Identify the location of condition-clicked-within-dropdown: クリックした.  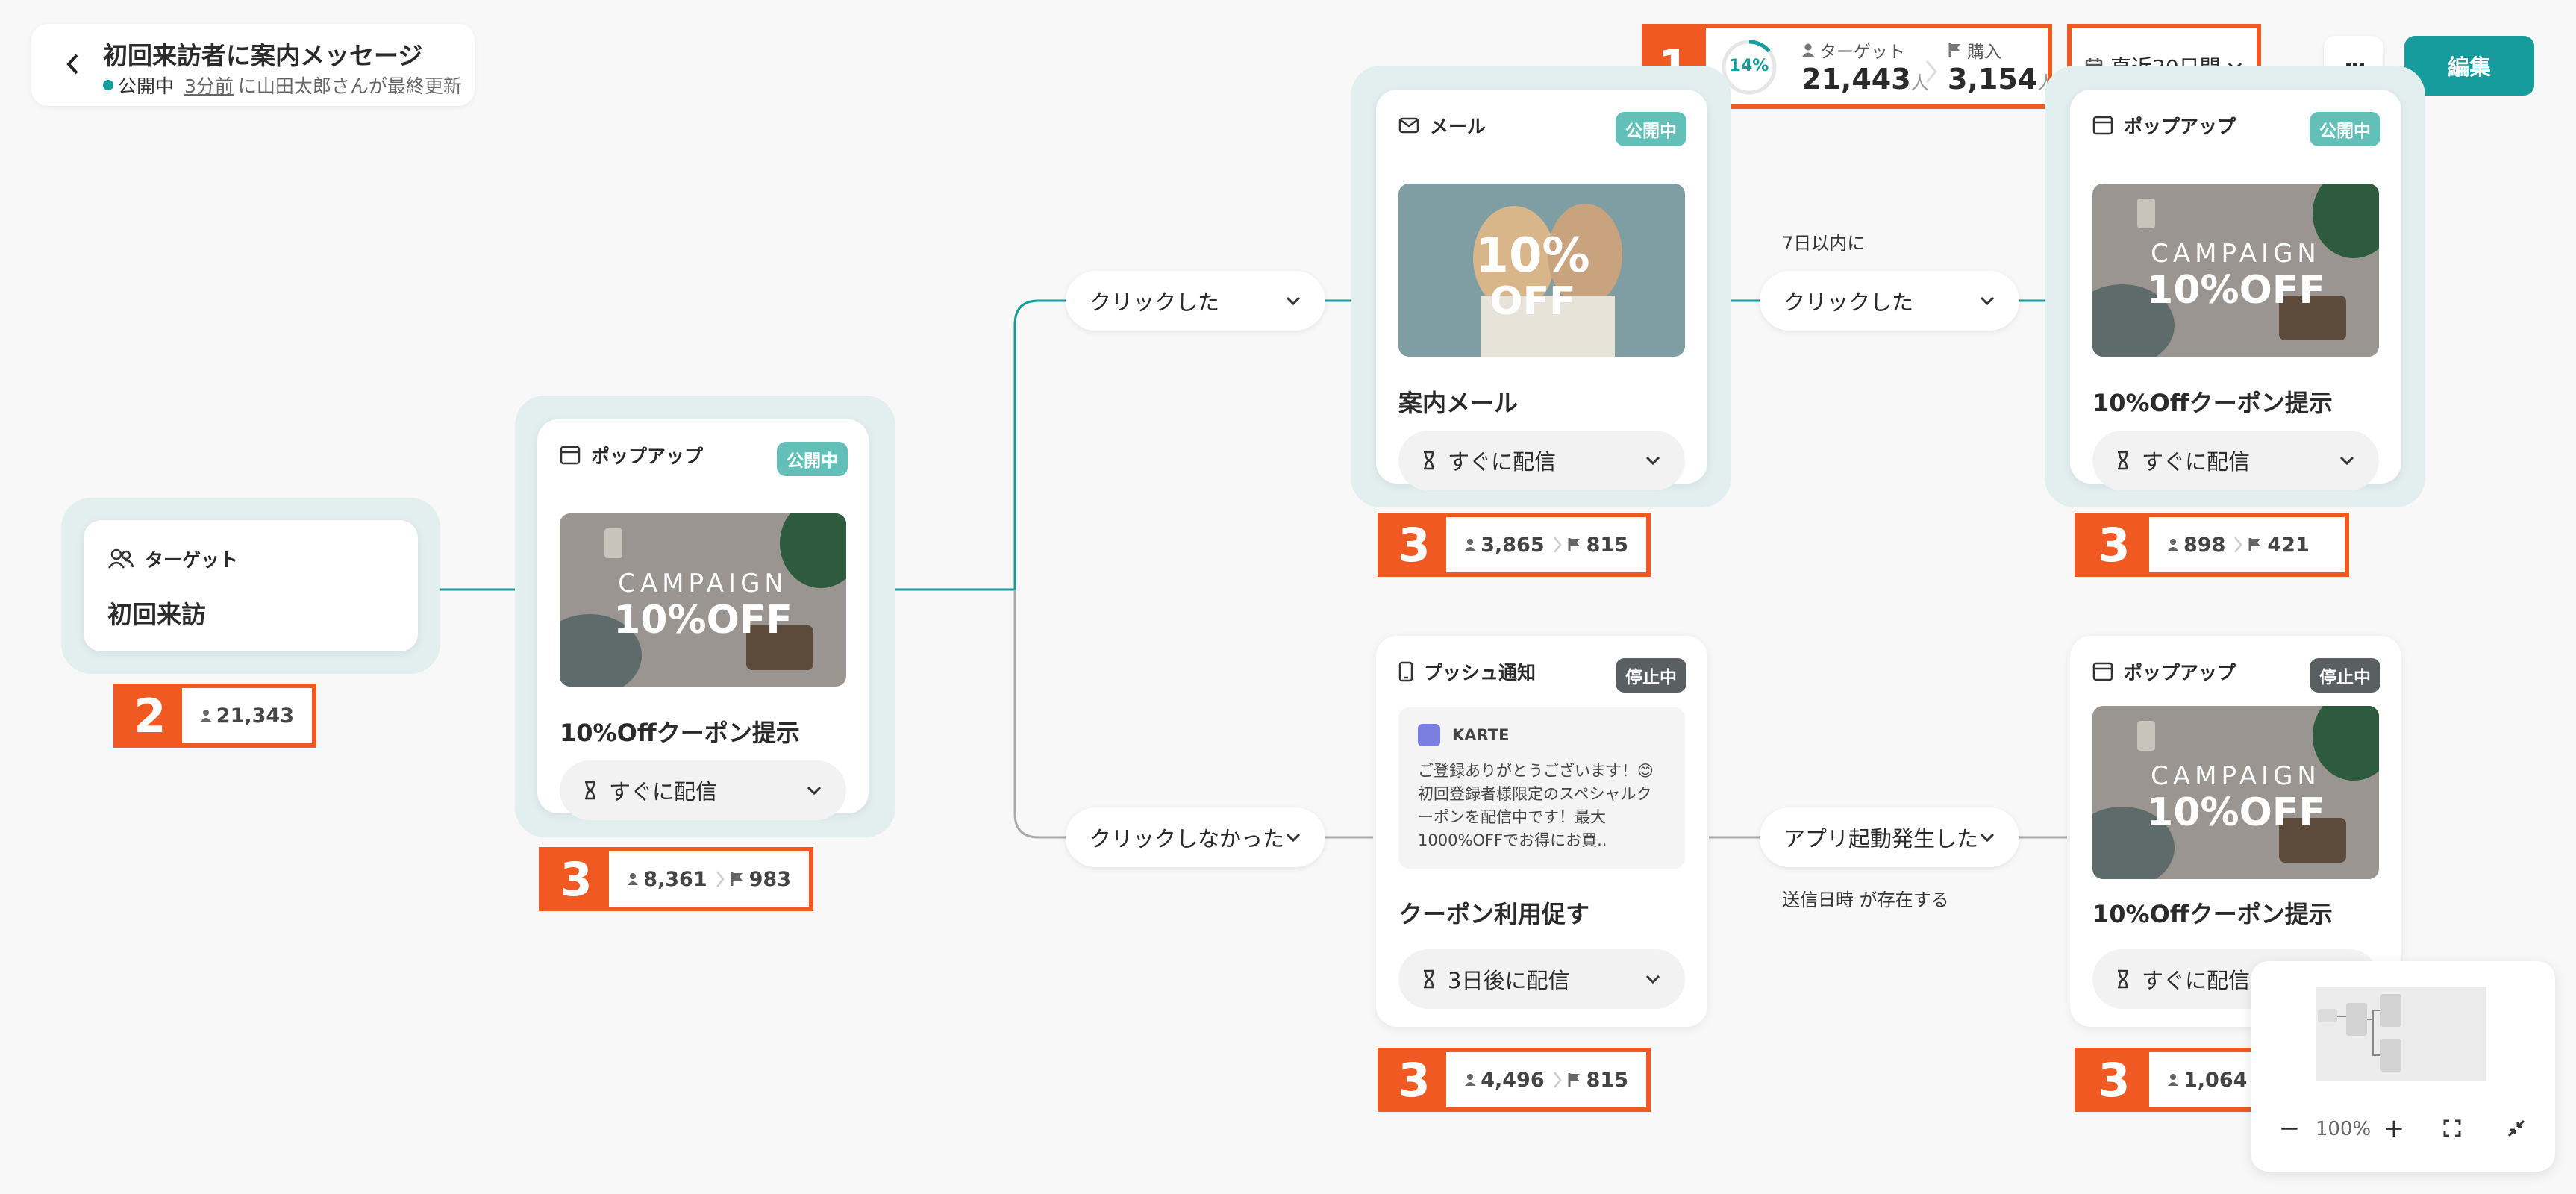
(1889, 301).